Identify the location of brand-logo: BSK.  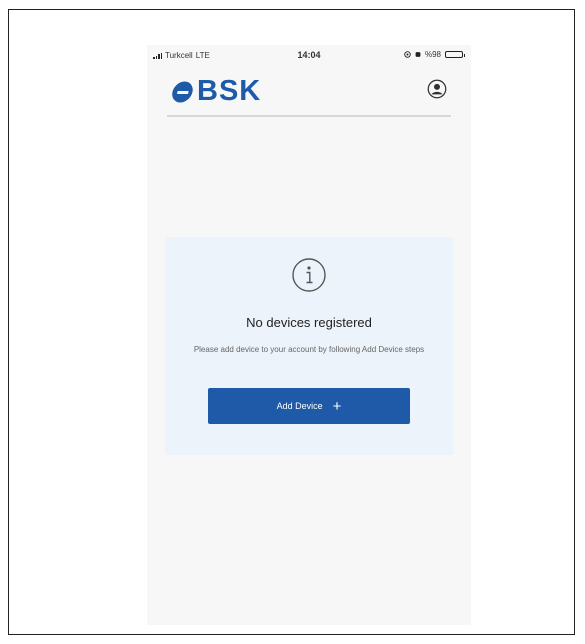
(216, 91).